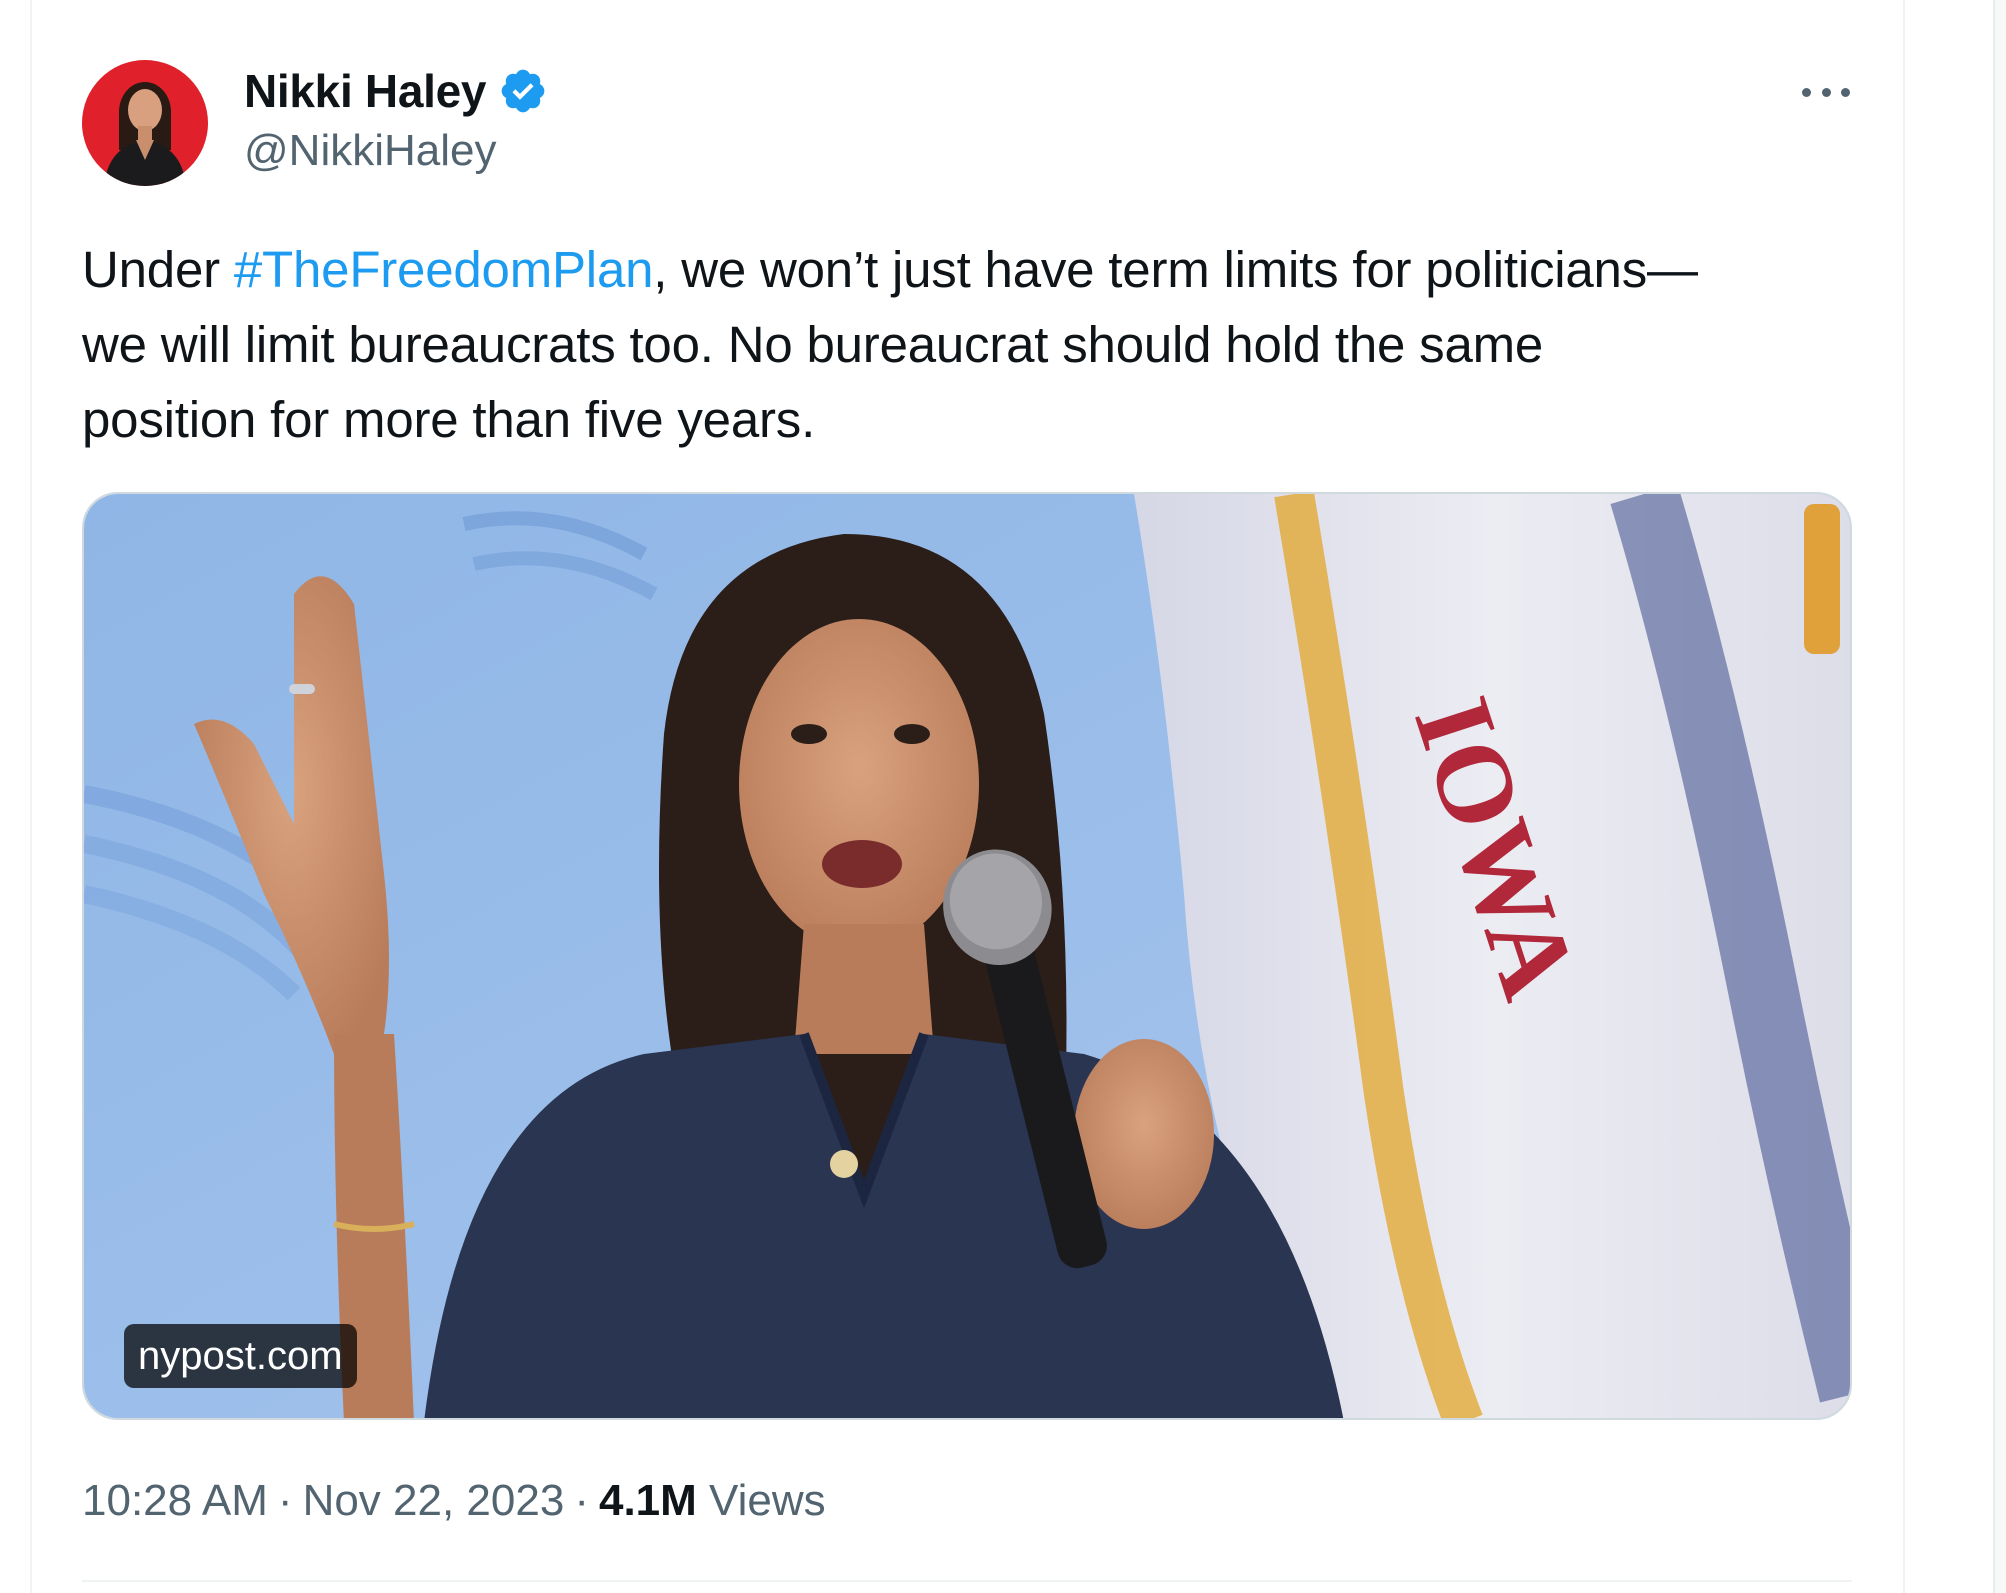 The width and height of the screenshot is (2006, 1593). I want to click on more-options-icon, so click(1826, 92).